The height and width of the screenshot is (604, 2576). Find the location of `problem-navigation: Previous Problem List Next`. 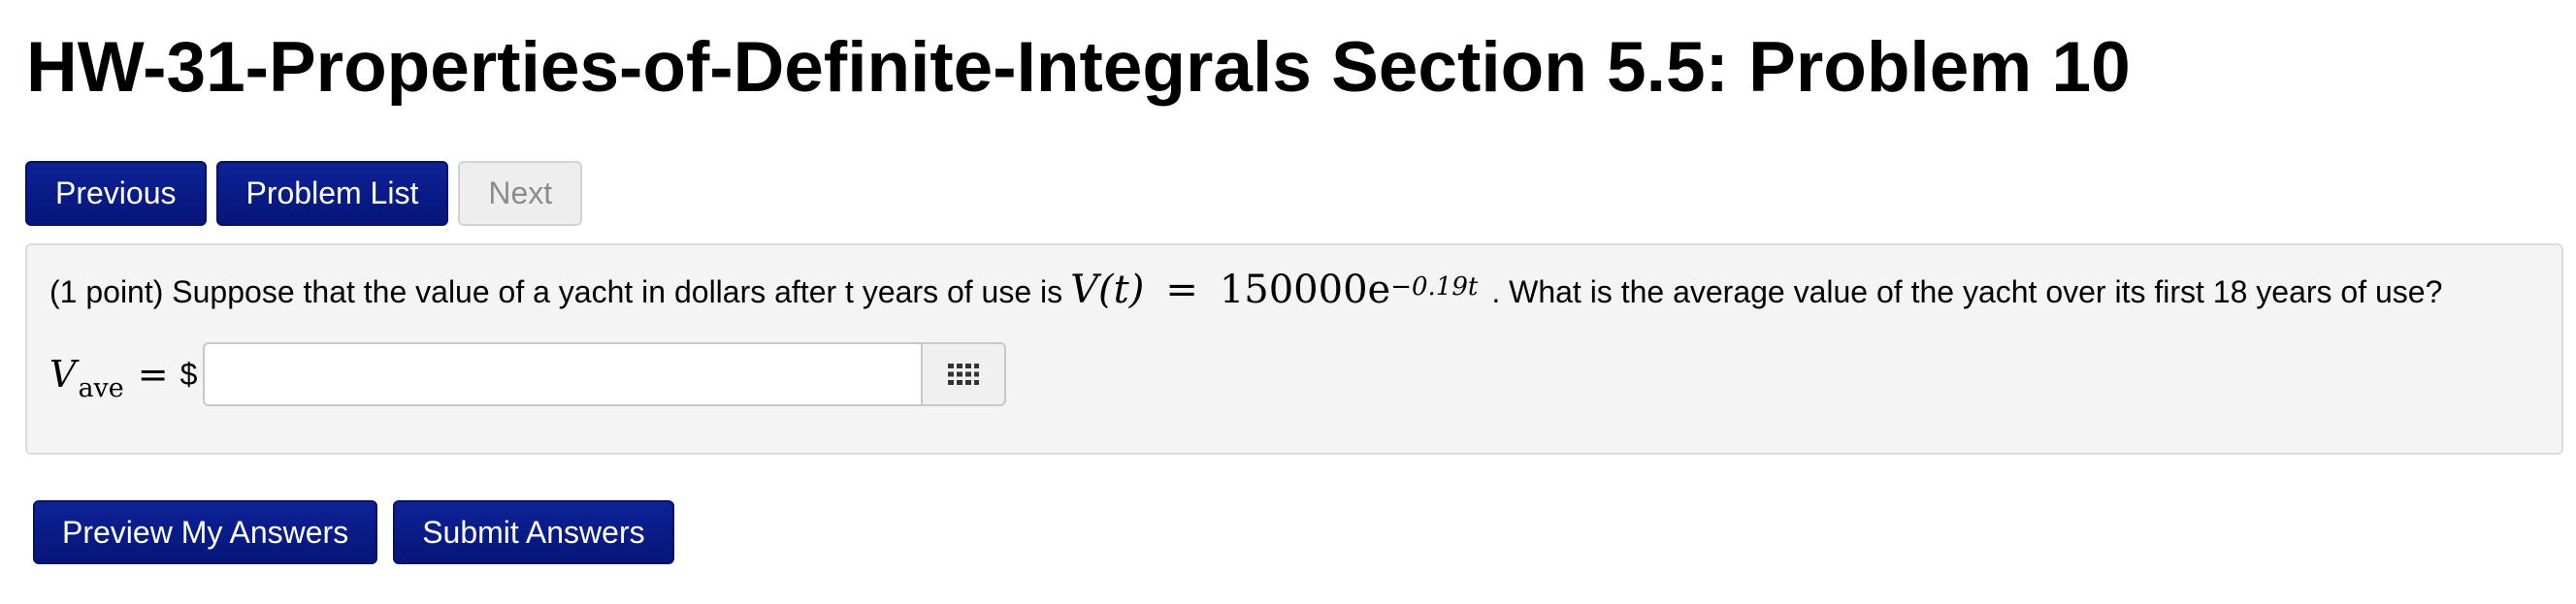

problem-navigation: Previous Problem List Next is located at coordinates (304, 193).